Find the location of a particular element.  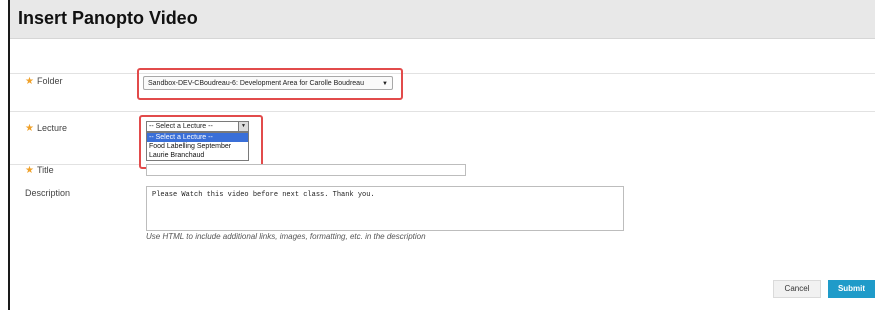

description-label: Description is located at coordinates (48, 193).